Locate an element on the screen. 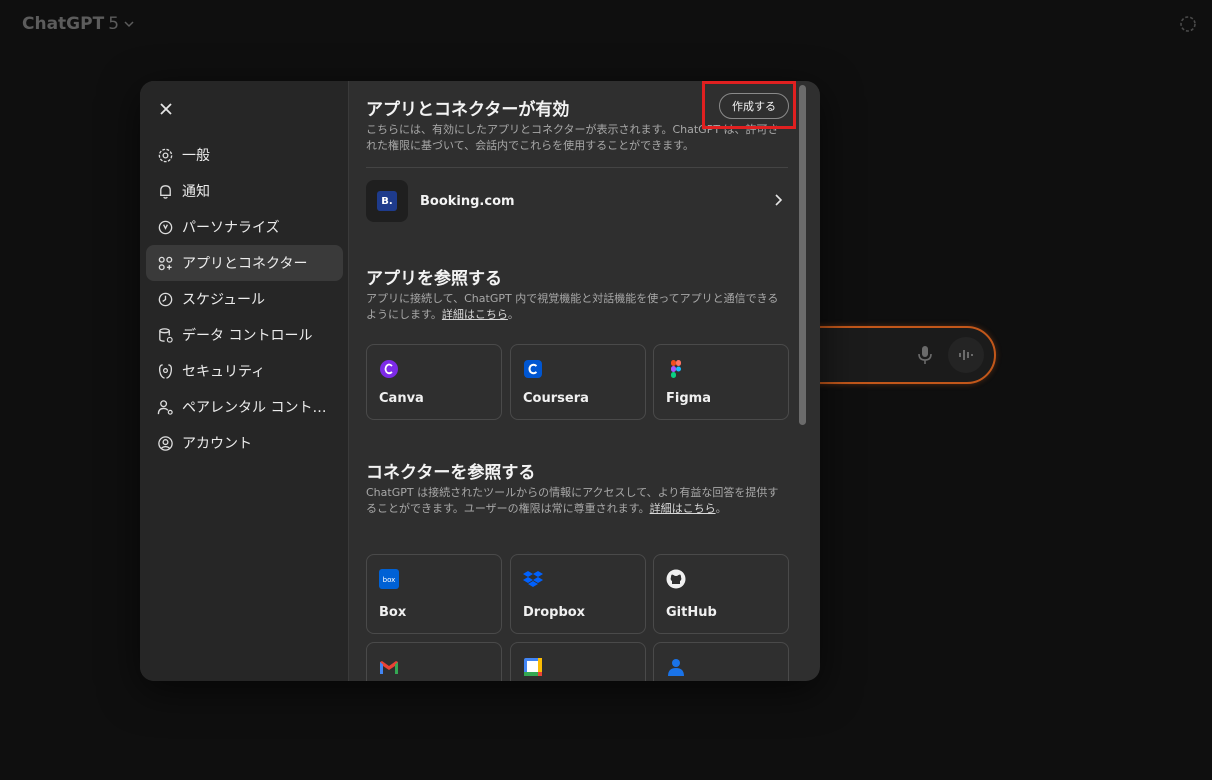 This screenshot has width=1212, height=780. connectors-learn-more-link: 詳細はこちら is located at coordinates (683, 508).